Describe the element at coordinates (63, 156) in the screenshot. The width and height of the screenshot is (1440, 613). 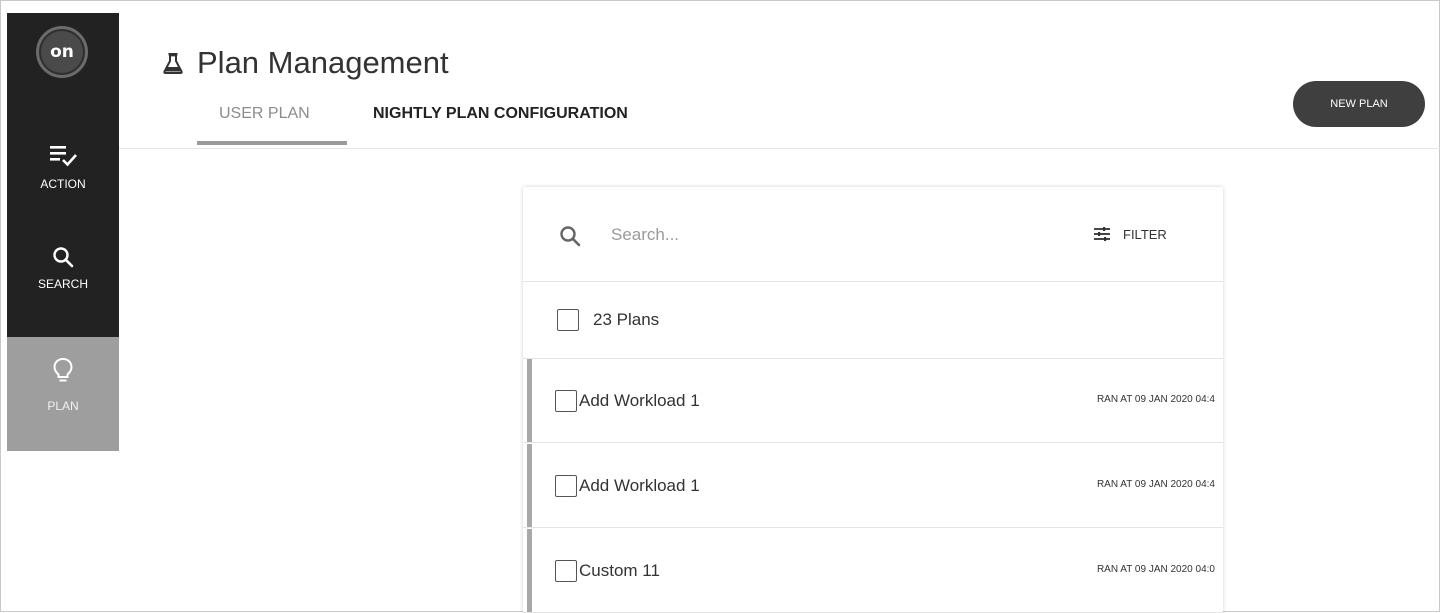
I see `action-list-check-icon` at that location.